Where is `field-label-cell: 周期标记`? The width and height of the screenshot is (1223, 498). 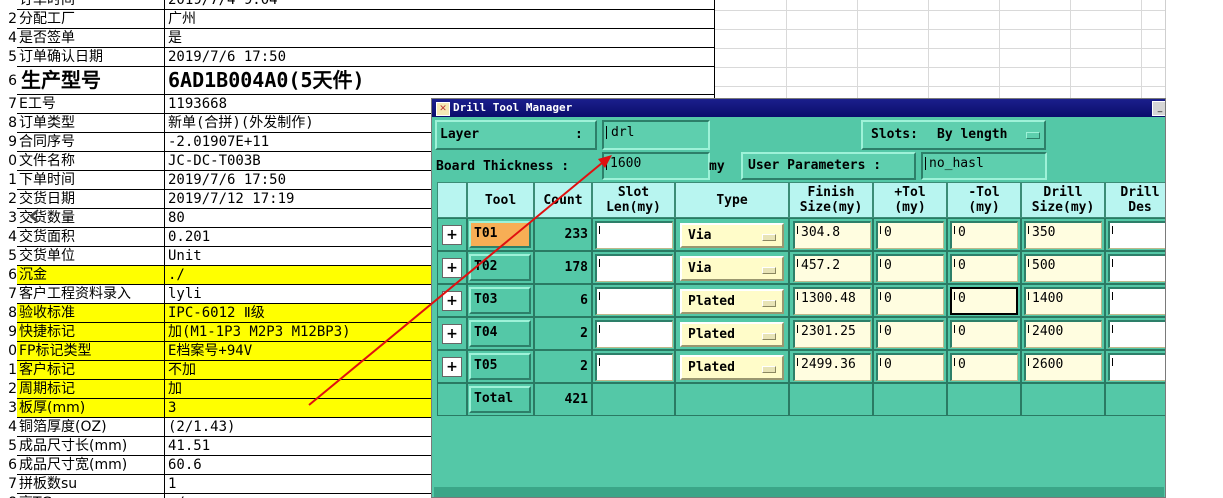 field-label-cell: 周期标记 is located at coordinates (91, 389).